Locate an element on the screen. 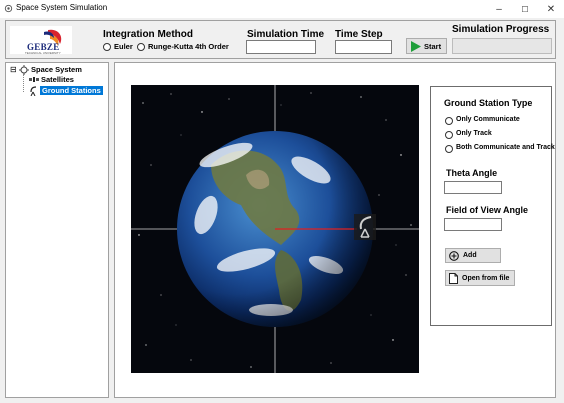  theta-angle-label: Theta Angle is located at coordinates (472, 173).